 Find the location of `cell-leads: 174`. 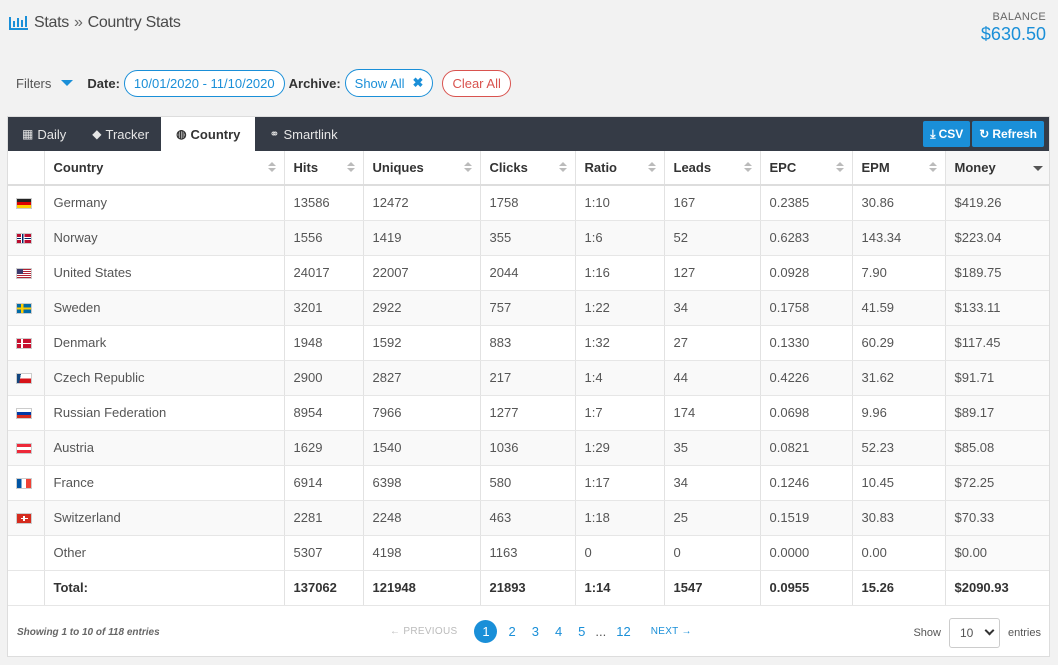

cell-leads: 174 is located at coordinates (712, 413).